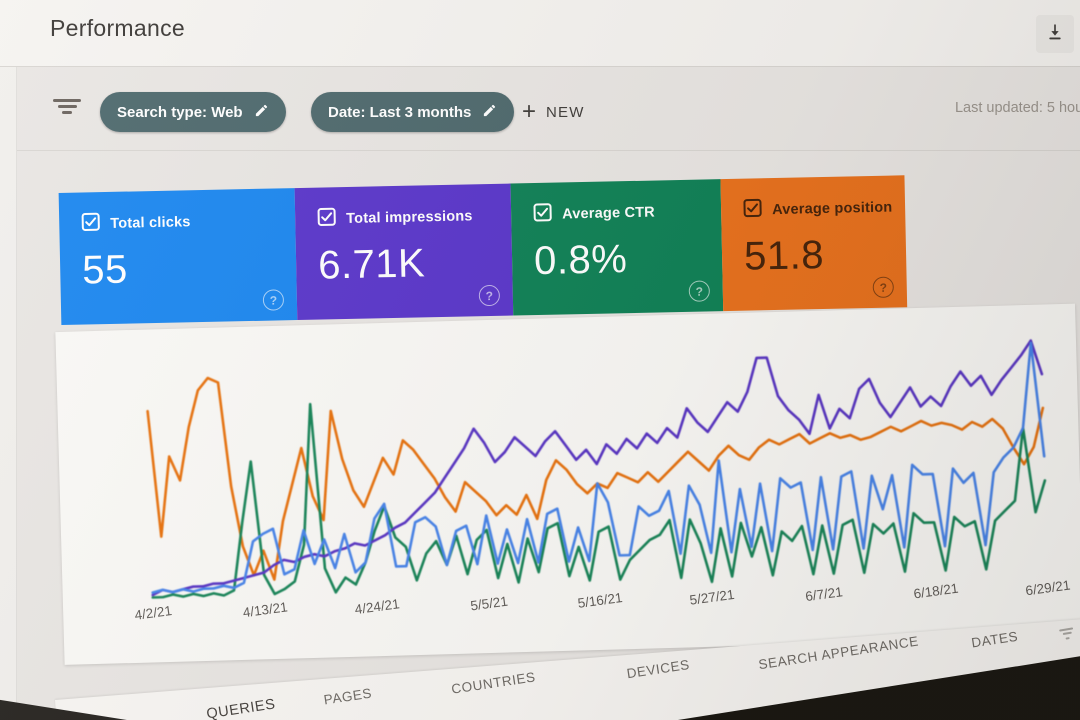 The height and width of the screenshot is (720, 1080). I want to click on new-filter-label: NEW, so click(565, 112).